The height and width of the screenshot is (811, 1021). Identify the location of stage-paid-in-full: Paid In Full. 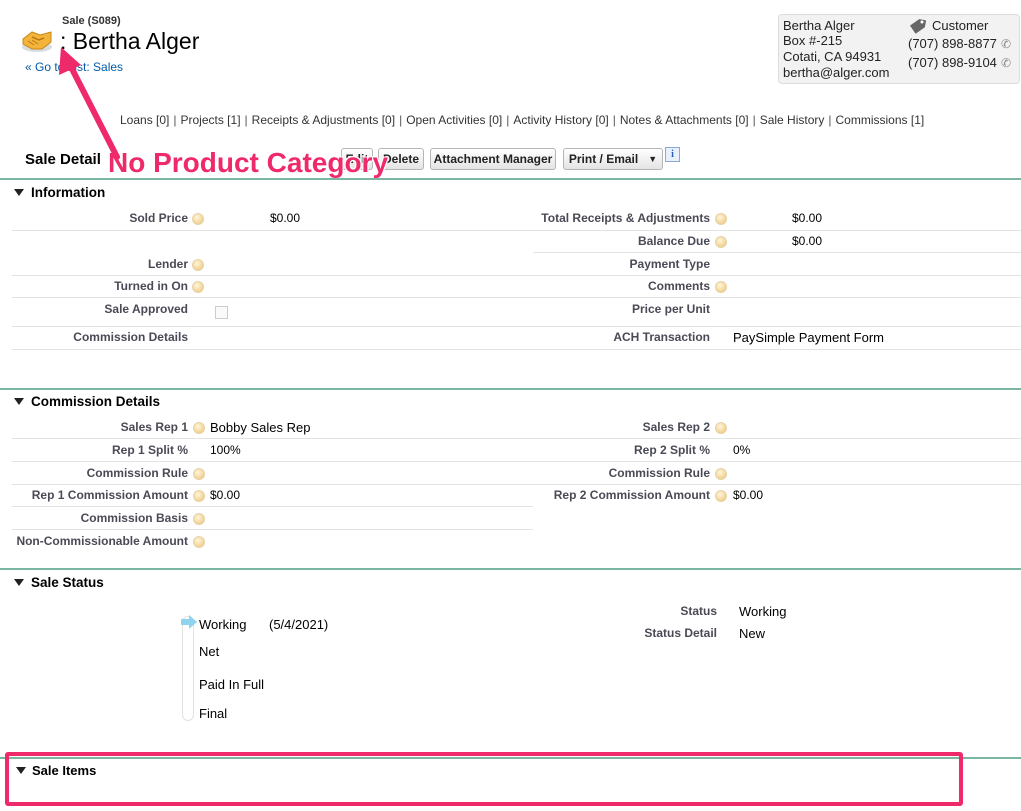
(232, 684).